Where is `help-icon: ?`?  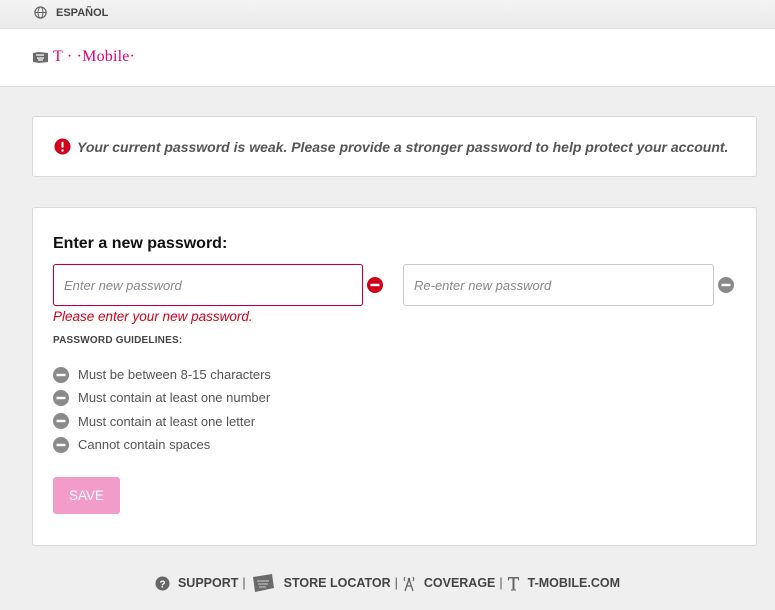
help-icon: ? is located at coordinates (162, 583).